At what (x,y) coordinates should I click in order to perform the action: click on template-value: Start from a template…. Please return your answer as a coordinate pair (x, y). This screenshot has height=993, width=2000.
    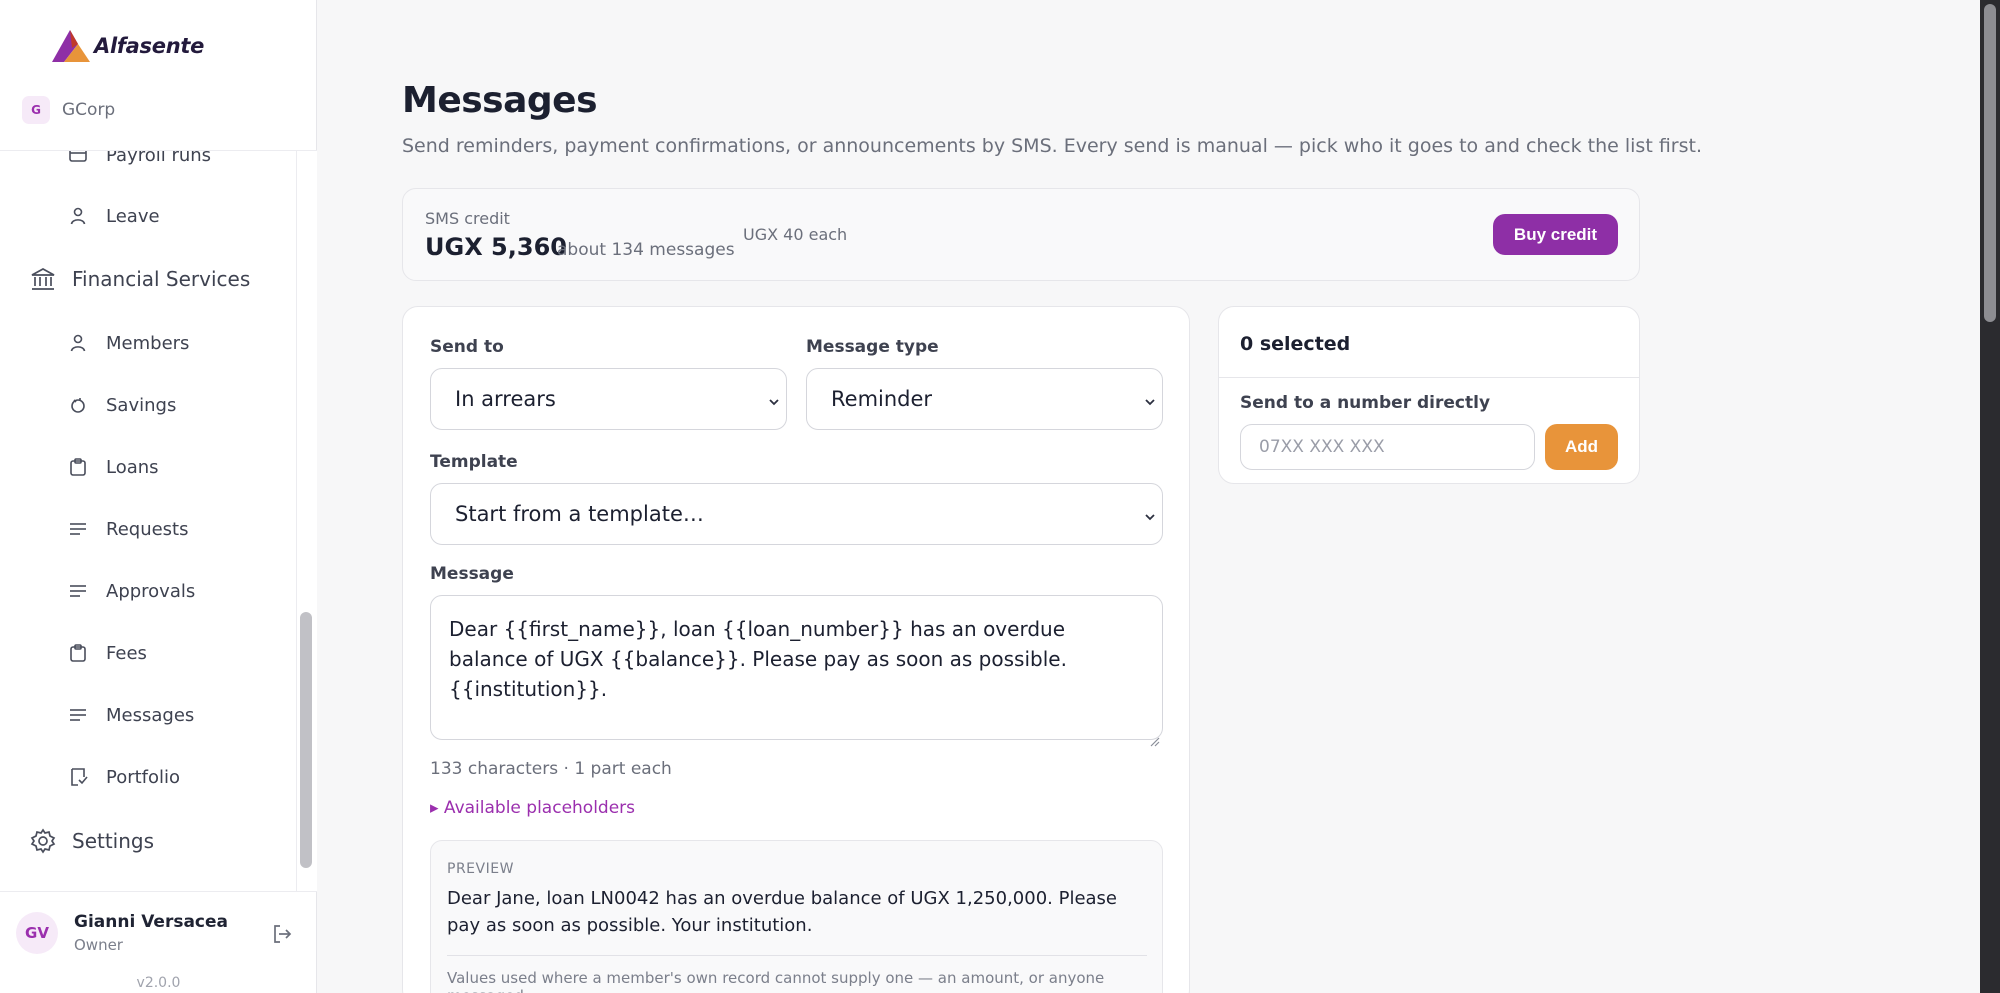
    Looking at the image, I should click on (579, 514).